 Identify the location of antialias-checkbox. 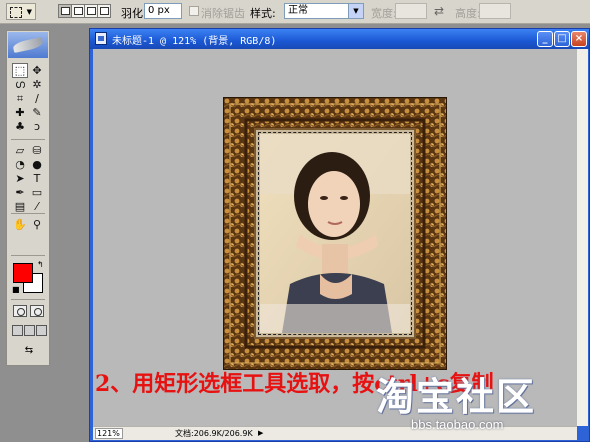
(194, 11).